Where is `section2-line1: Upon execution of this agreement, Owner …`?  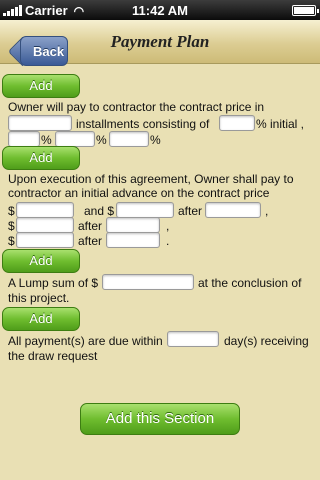
section2-line1: Upon execution of this agreement, Owner … is located at coordinates (151, 179).